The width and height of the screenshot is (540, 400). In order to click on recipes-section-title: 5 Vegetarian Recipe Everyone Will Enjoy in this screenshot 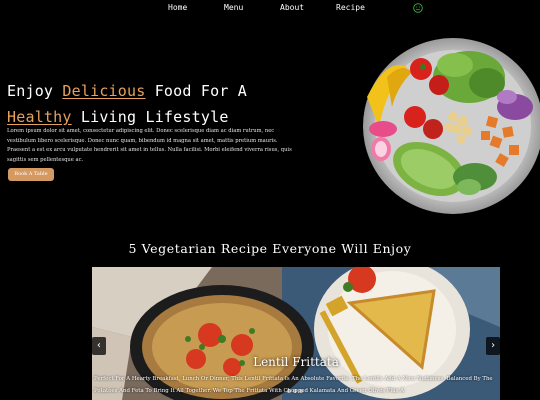, I will do `click(270, 248)`.